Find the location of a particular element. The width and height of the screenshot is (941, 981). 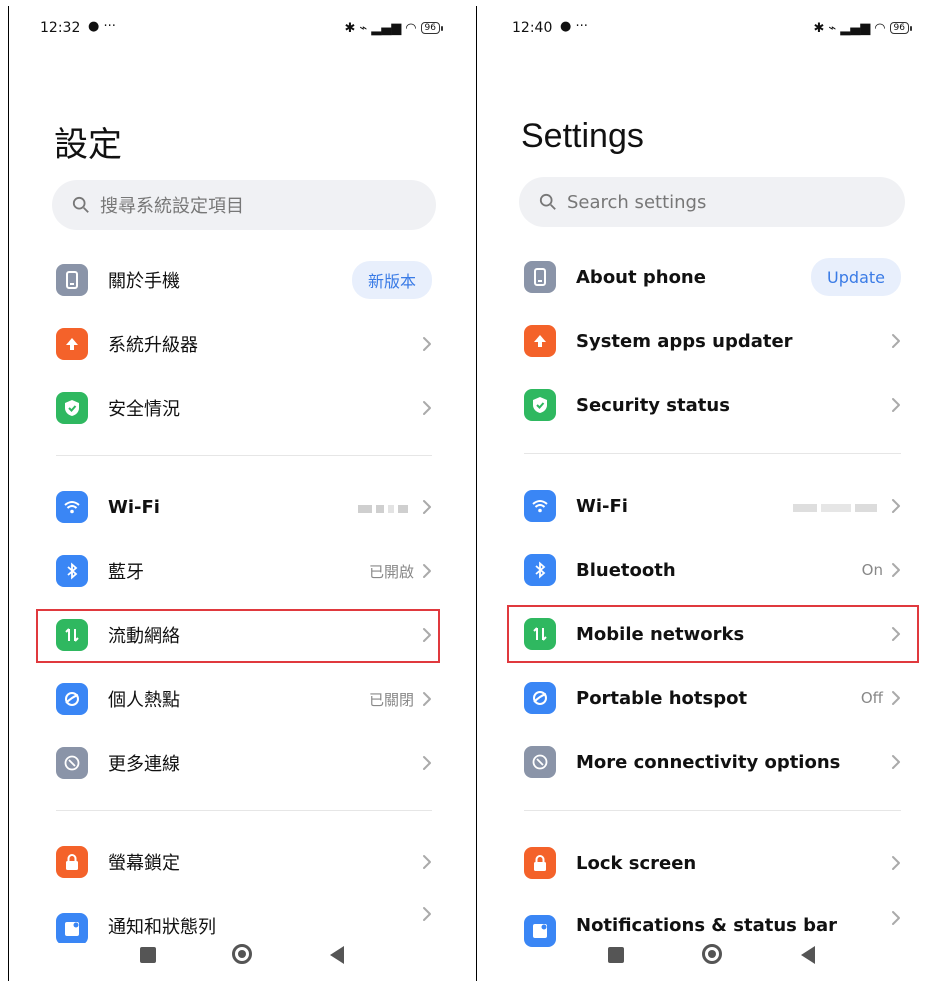

hotspot-label: 個人熱點 is located at coordinates (144, 700).